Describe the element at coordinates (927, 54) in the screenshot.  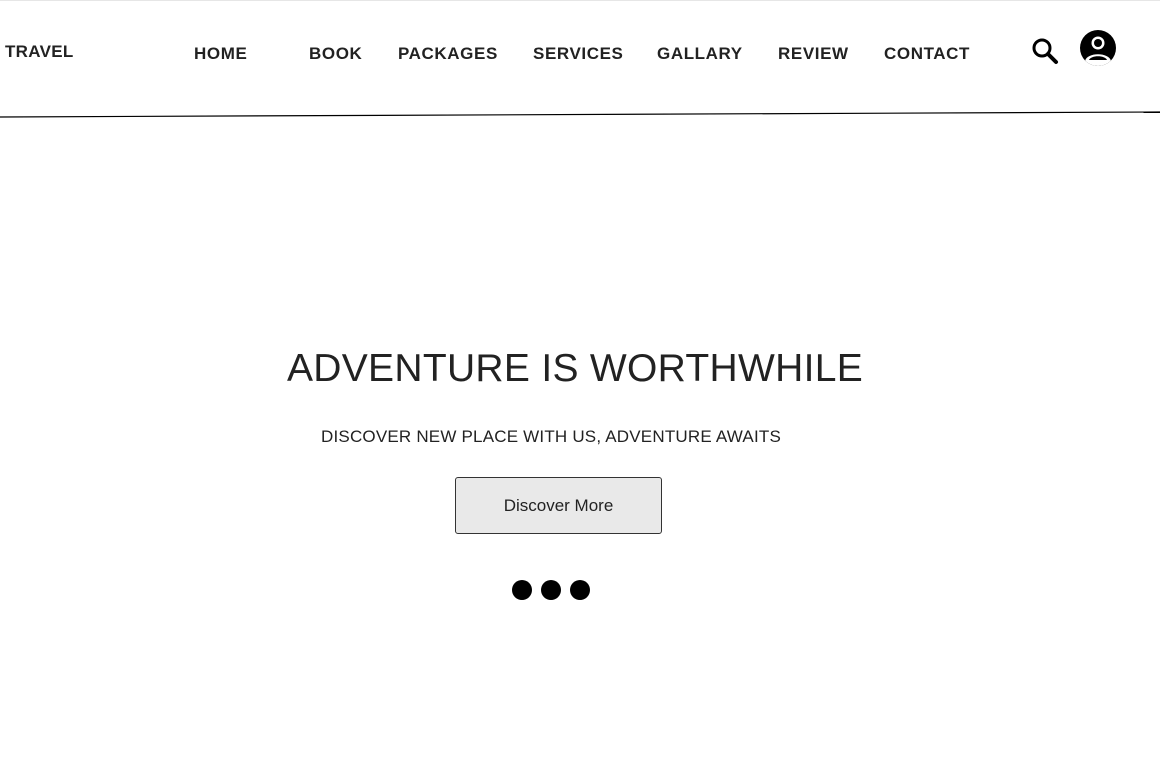
I see `nav-contact-link: CONTACT` at that location.